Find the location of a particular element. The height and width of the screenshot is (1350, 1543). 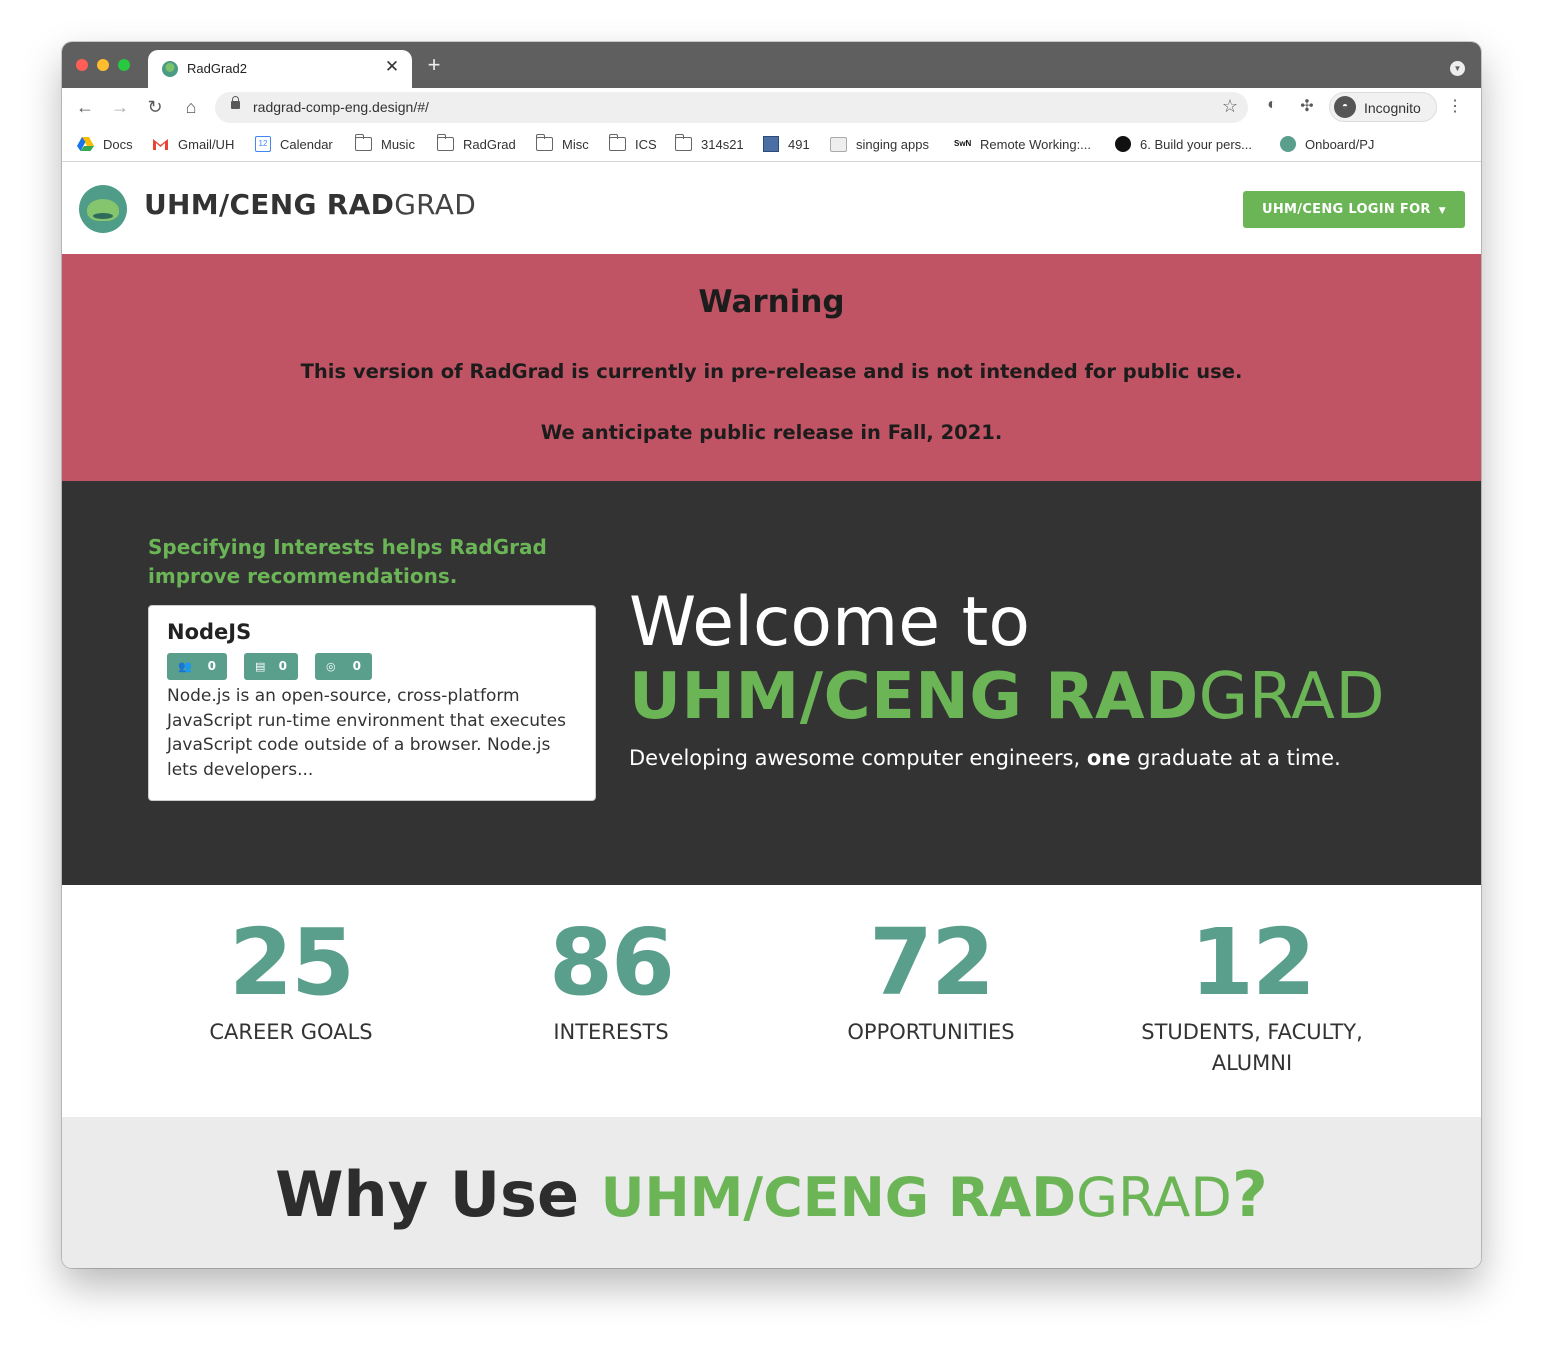

globe-icon is located at coordinates (1288, 144).